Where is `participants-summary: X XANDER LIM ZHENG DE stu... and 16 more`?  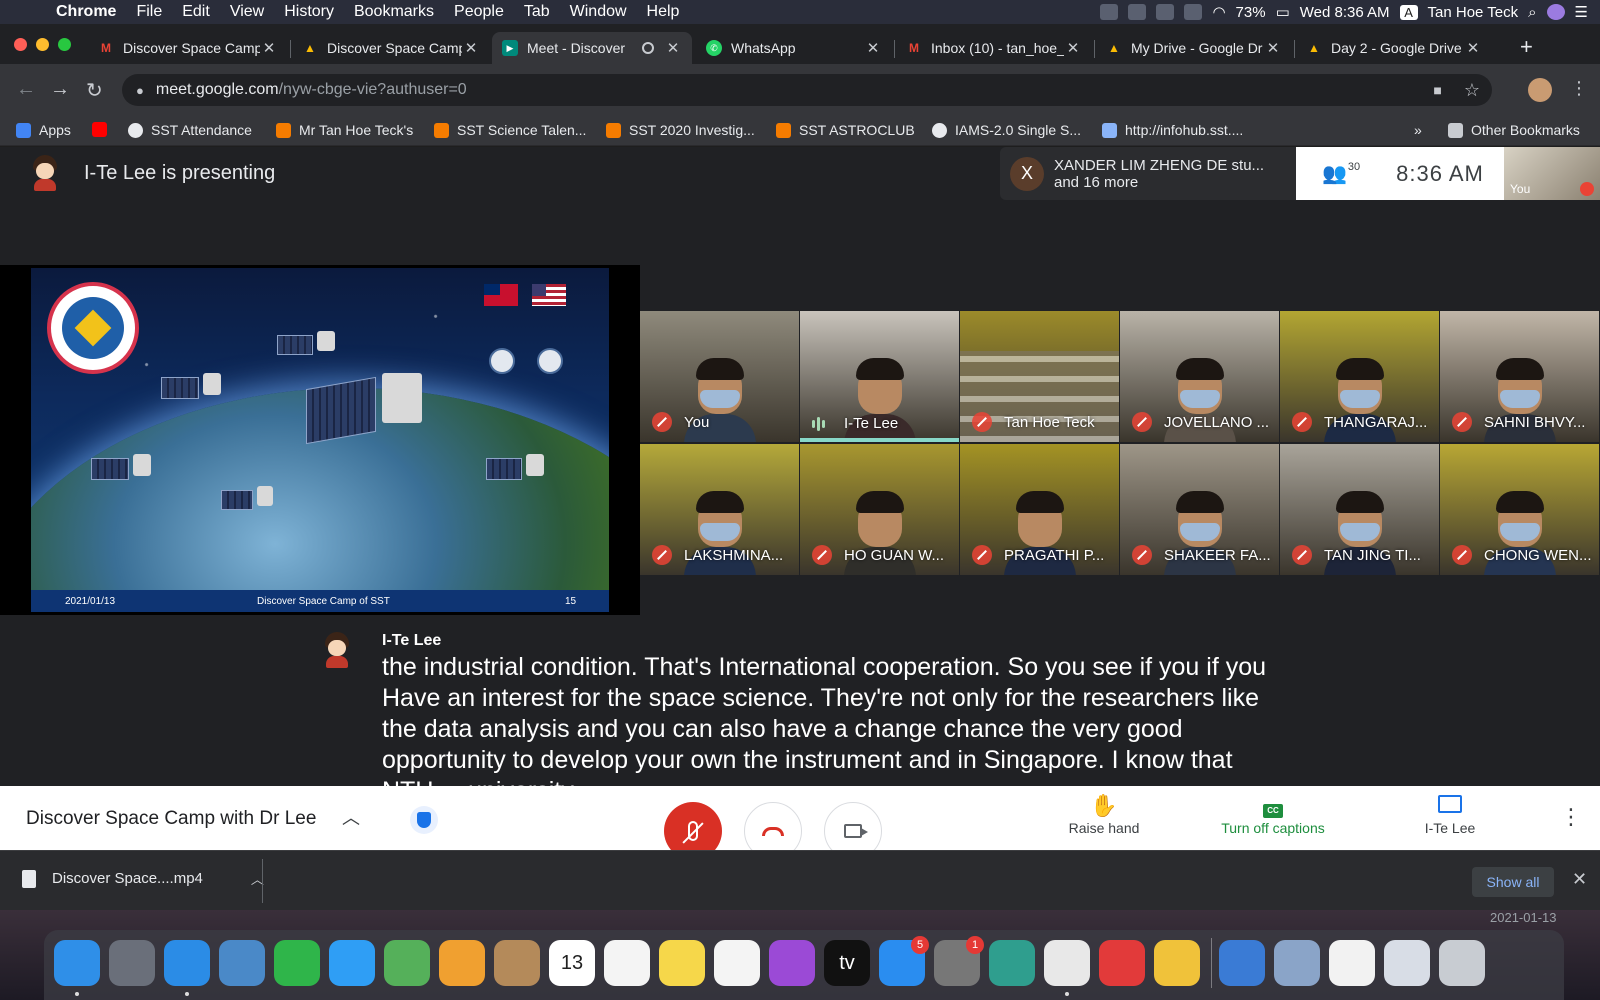 participants-summary: X XANDER LIM ZHENG DE stu... and 16 more is located at coordinates (1148, 173).